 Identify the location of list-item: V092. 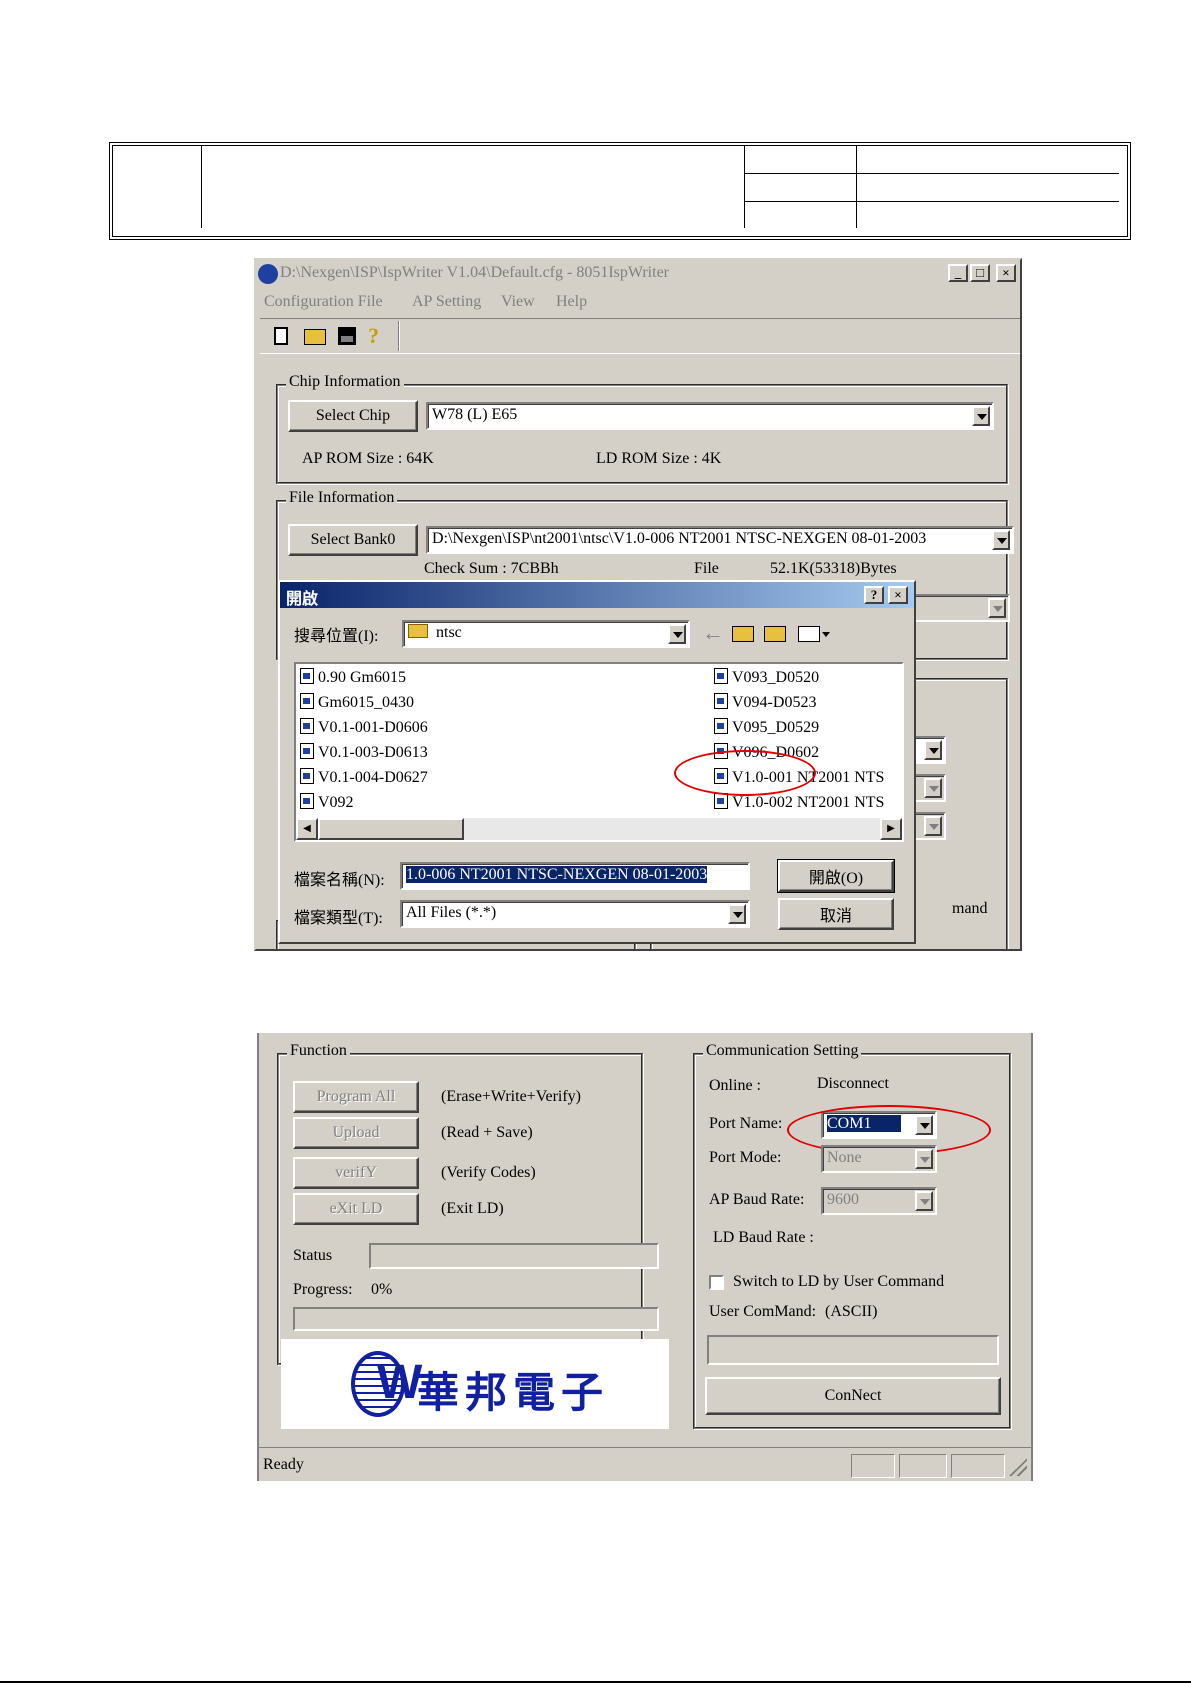
(364, 805).